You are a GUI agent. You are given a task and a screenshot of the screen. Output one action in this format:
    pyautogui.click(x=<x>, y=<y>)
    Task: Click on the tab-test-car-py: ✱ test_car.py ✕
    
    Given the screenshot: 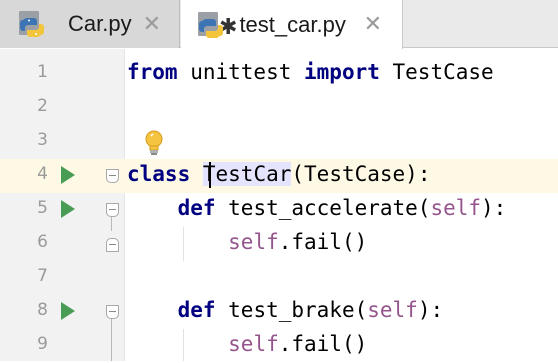 What is the action you would take?
    pyautogui.click(x=292, y=24)
    